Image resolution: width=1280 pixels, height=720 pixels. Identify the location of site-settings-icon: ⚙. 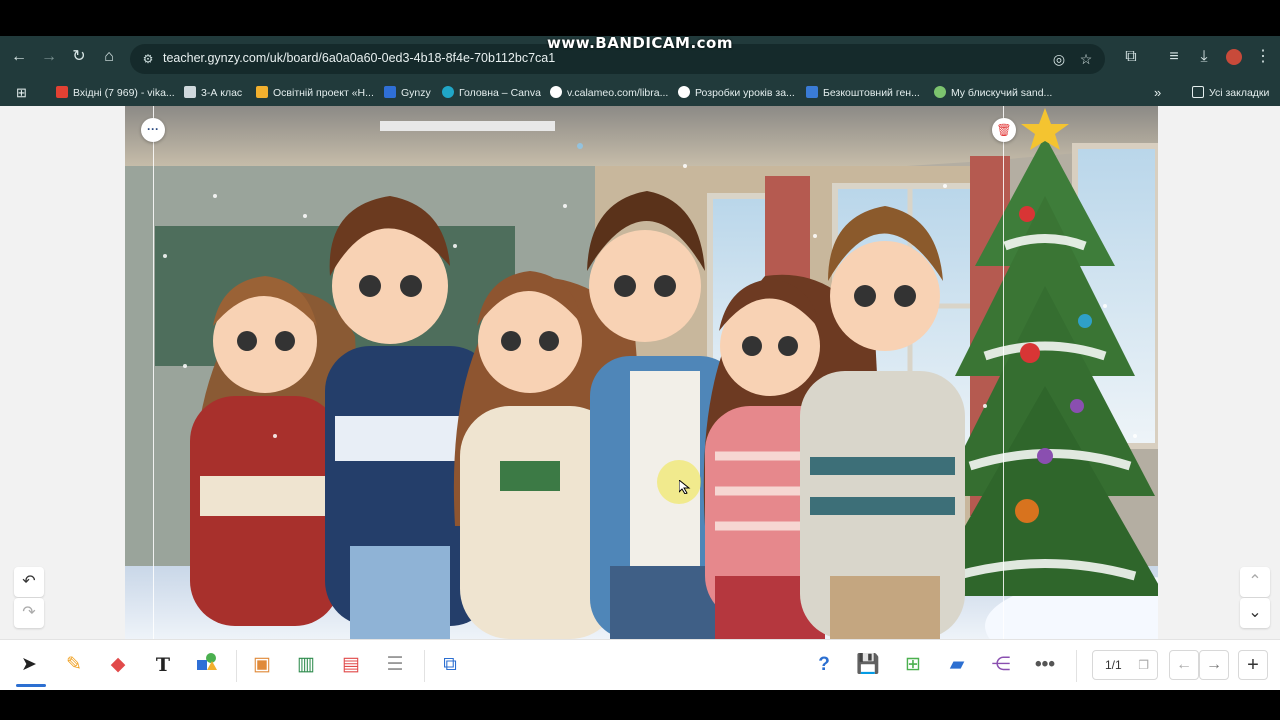
(148, 59).